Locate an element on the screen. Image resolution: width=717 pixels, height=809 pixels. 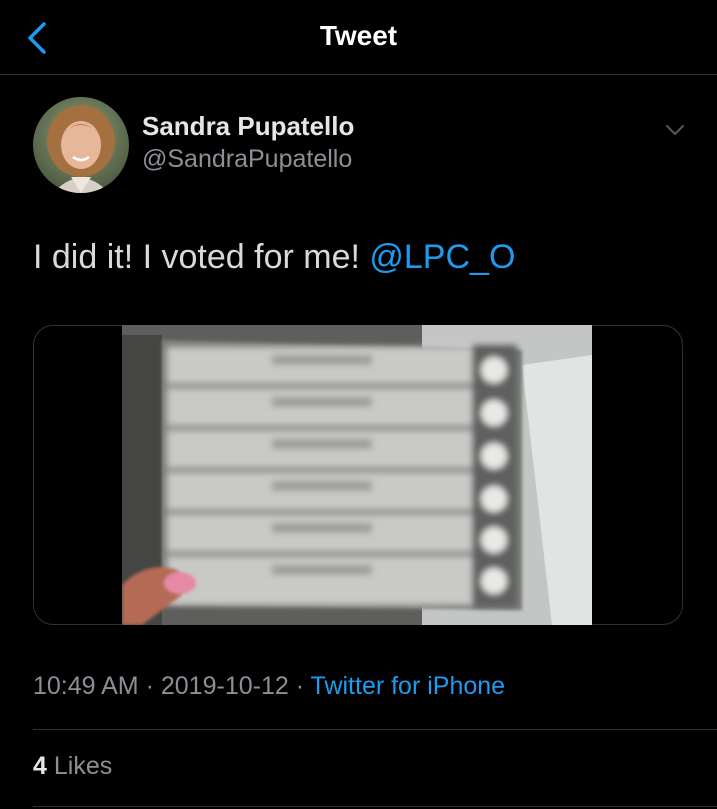
author-display-name: Sandra Pupatello is located at coordinates (248, 126).